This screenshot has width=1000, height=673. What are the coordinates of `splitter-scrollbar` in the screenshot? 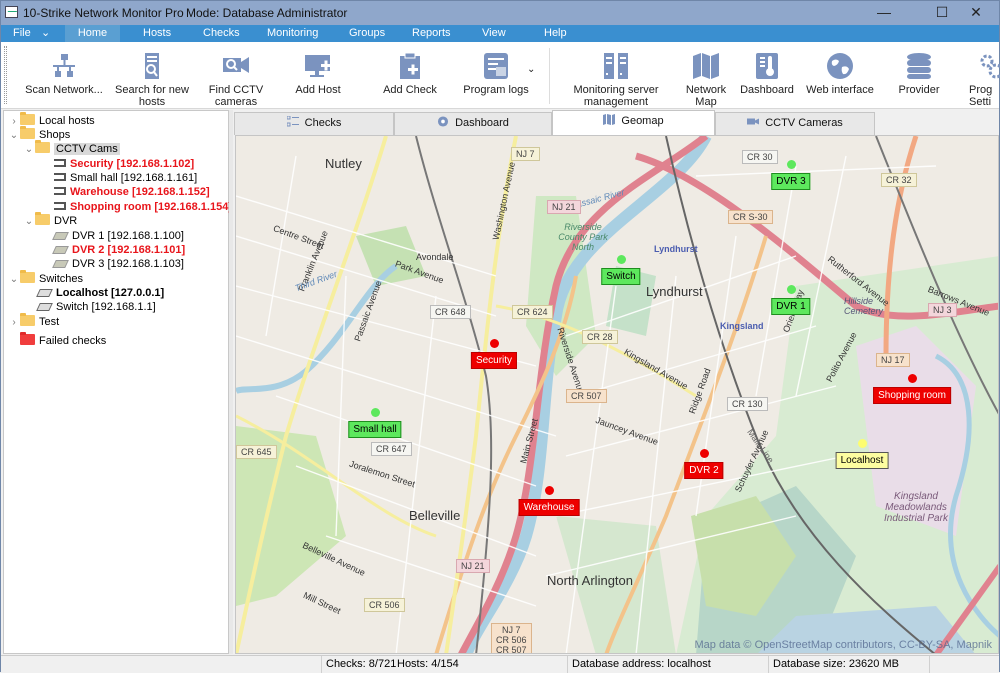 It's located at (231, 382).